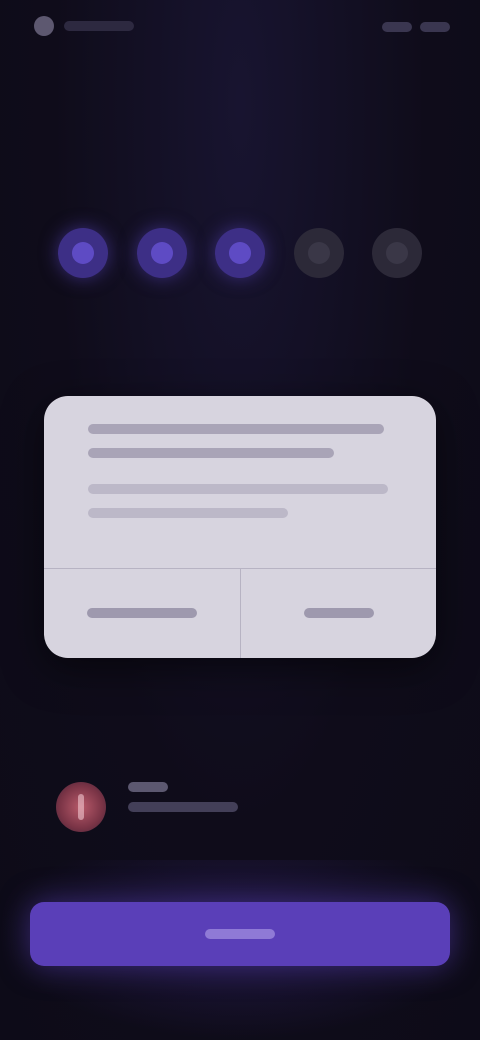  I want to click on status-bar, so click(240, 28).